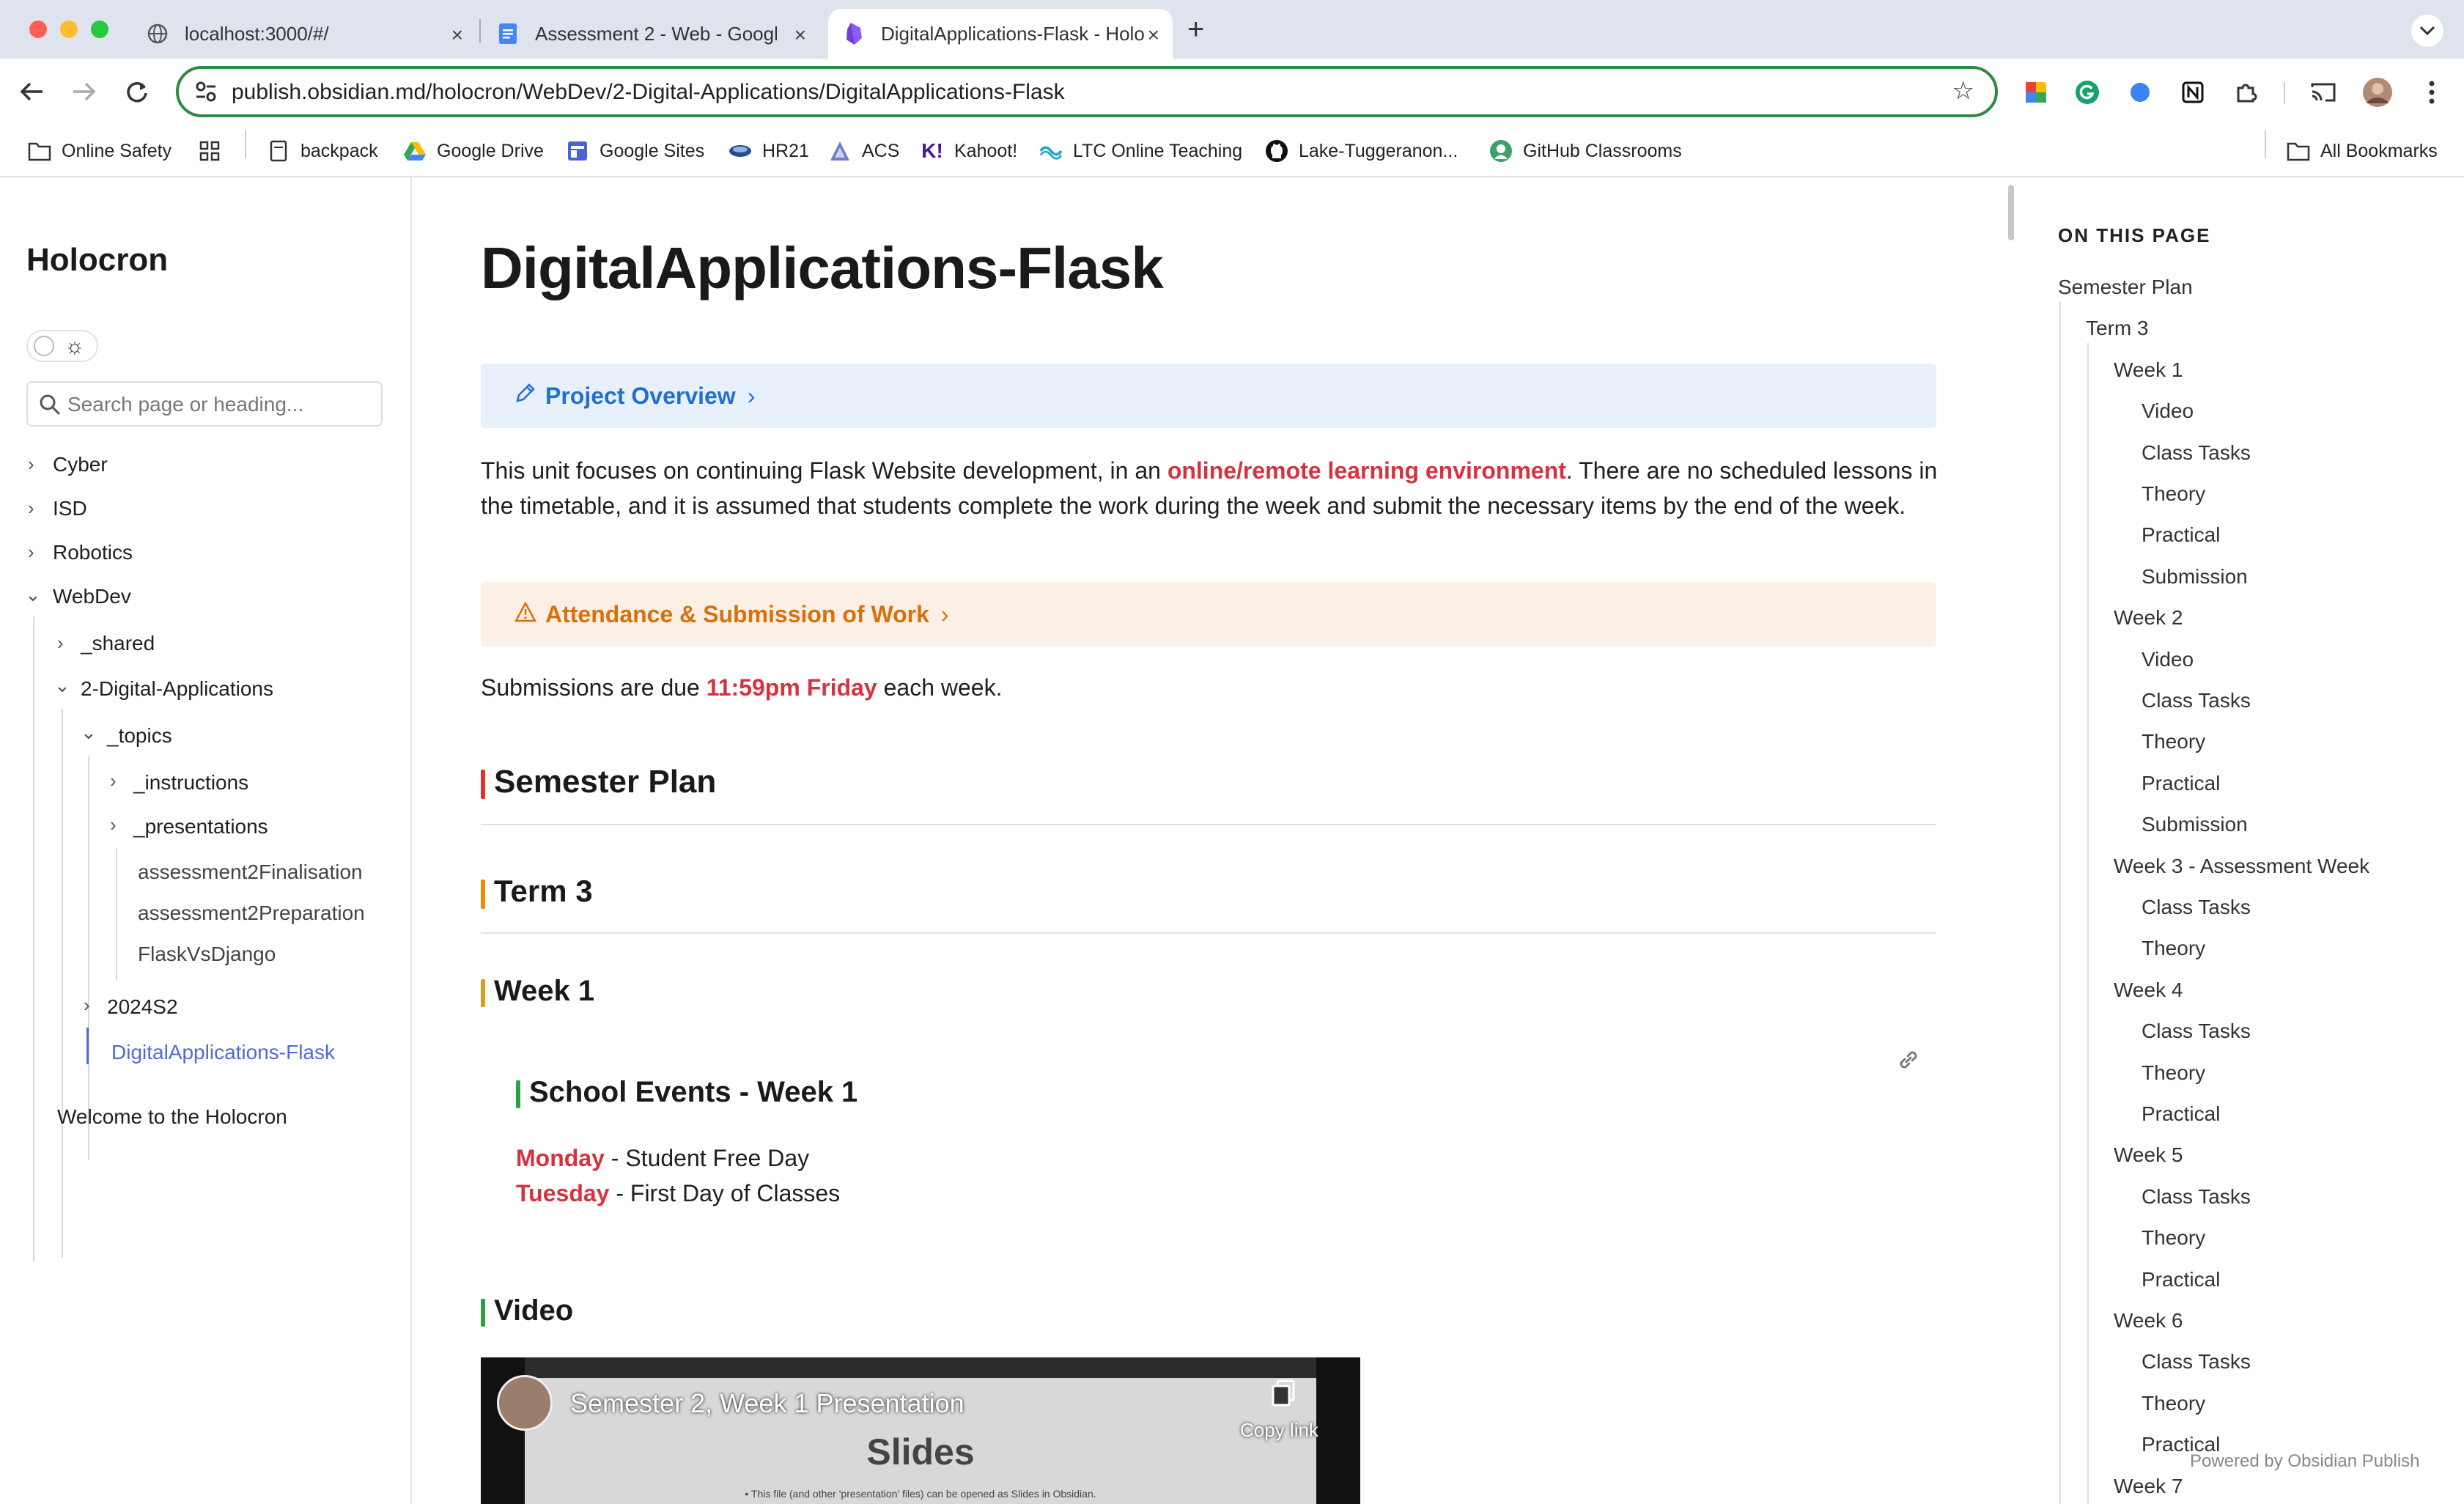 This screenshot has height=1504, width=2464. Describe the element at coordinates (2148, 1486) in the screenshot. I see `toc-item: Week 7` at that location.